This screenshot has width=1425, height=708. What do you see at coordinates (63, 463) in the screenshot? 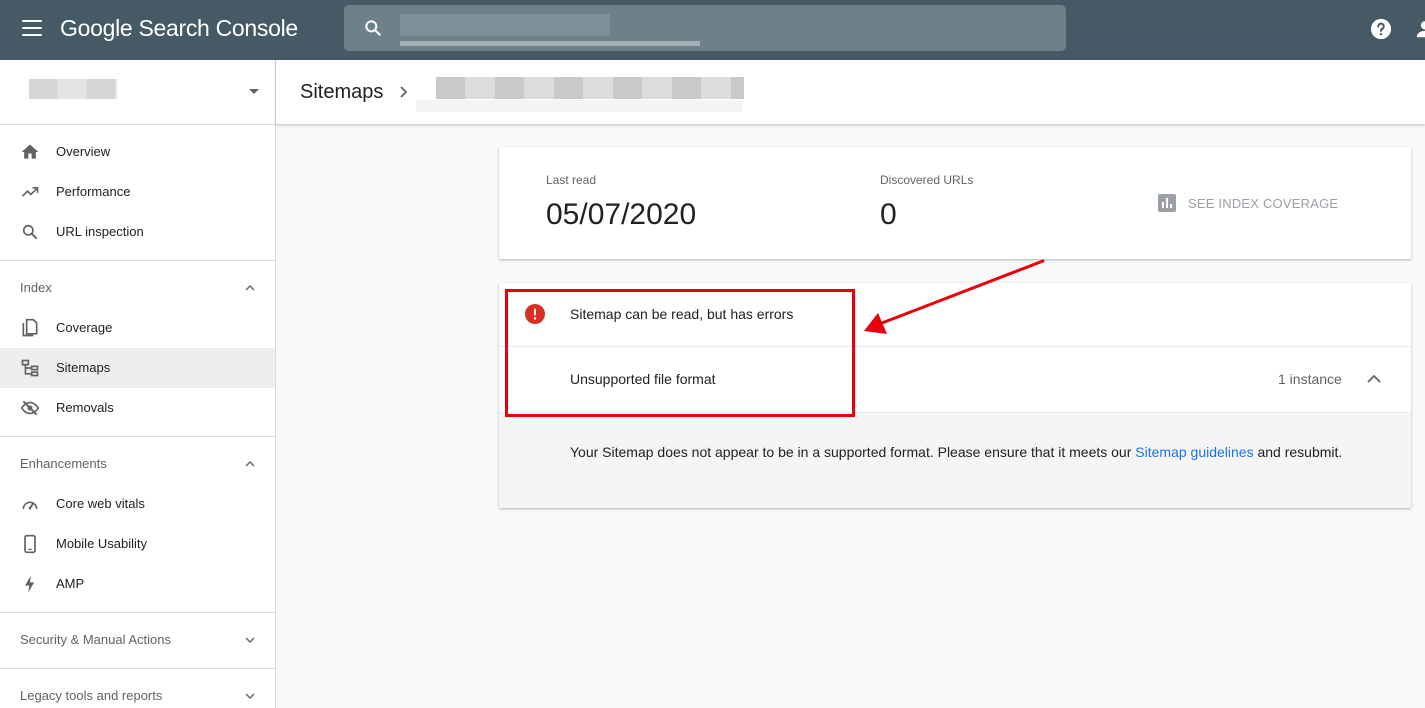
I see `section-label: Enhancements` at bounding box center [63, 463].